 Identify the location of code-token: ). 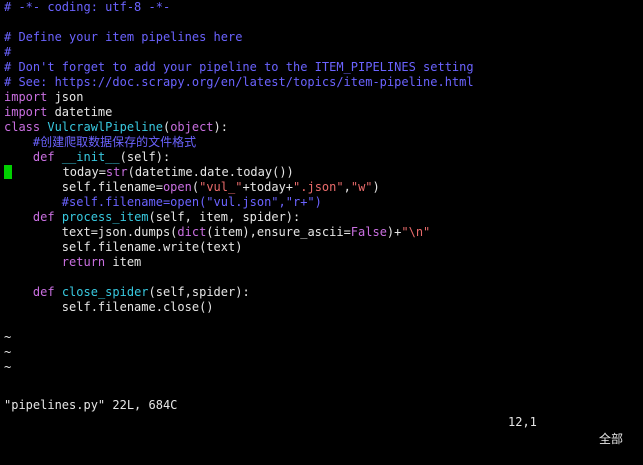
(376, 187).